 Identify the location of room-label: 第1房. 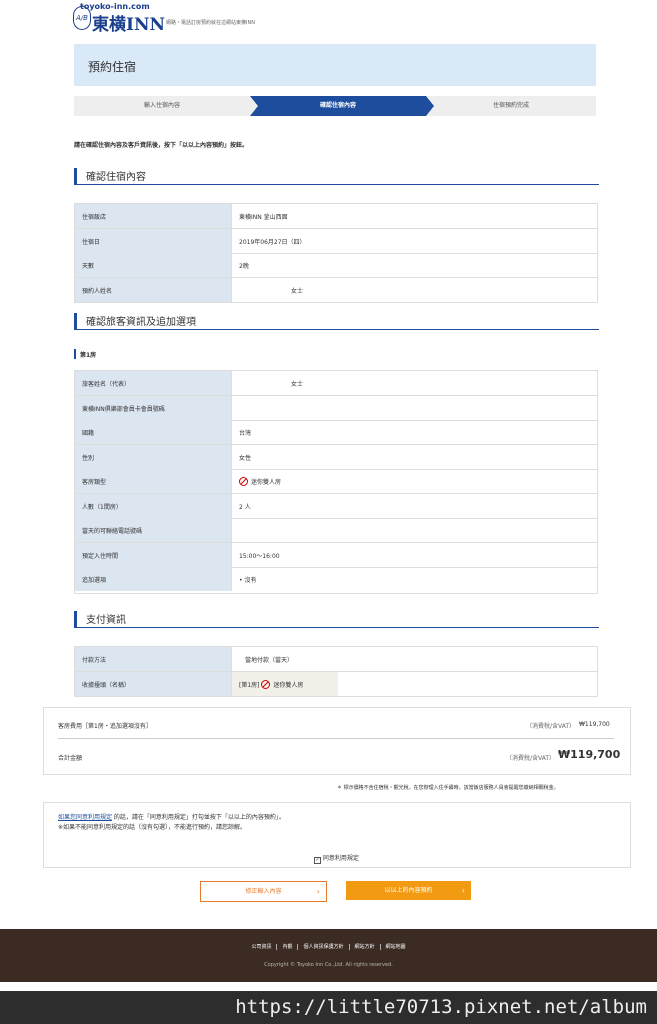
(88, 355).